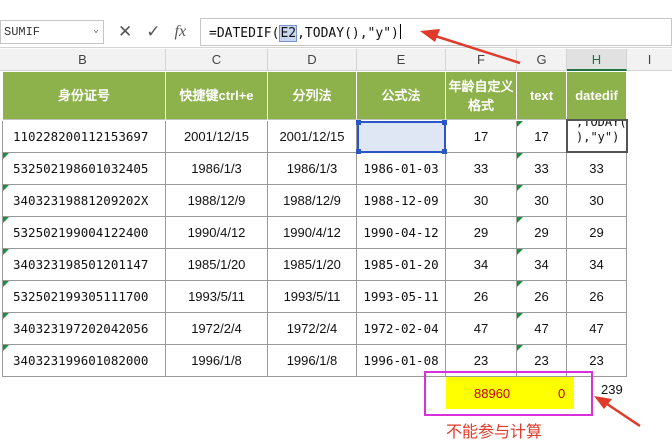  I want to click on arrow-formula, so click(470, 47).